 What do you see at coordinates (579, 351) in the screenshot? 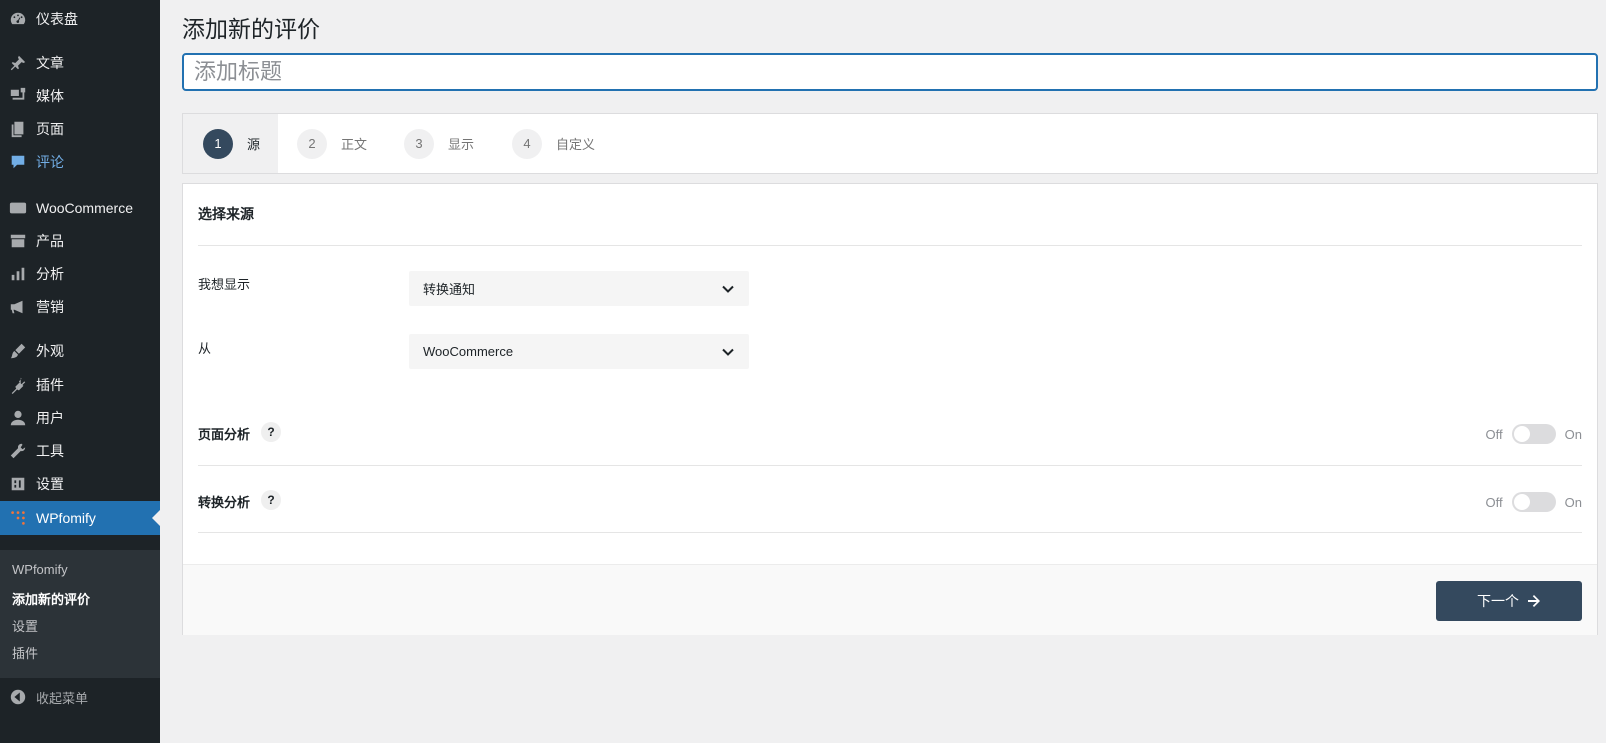
I see `from-select: WooCommerce` at bounding box center [579, 351].